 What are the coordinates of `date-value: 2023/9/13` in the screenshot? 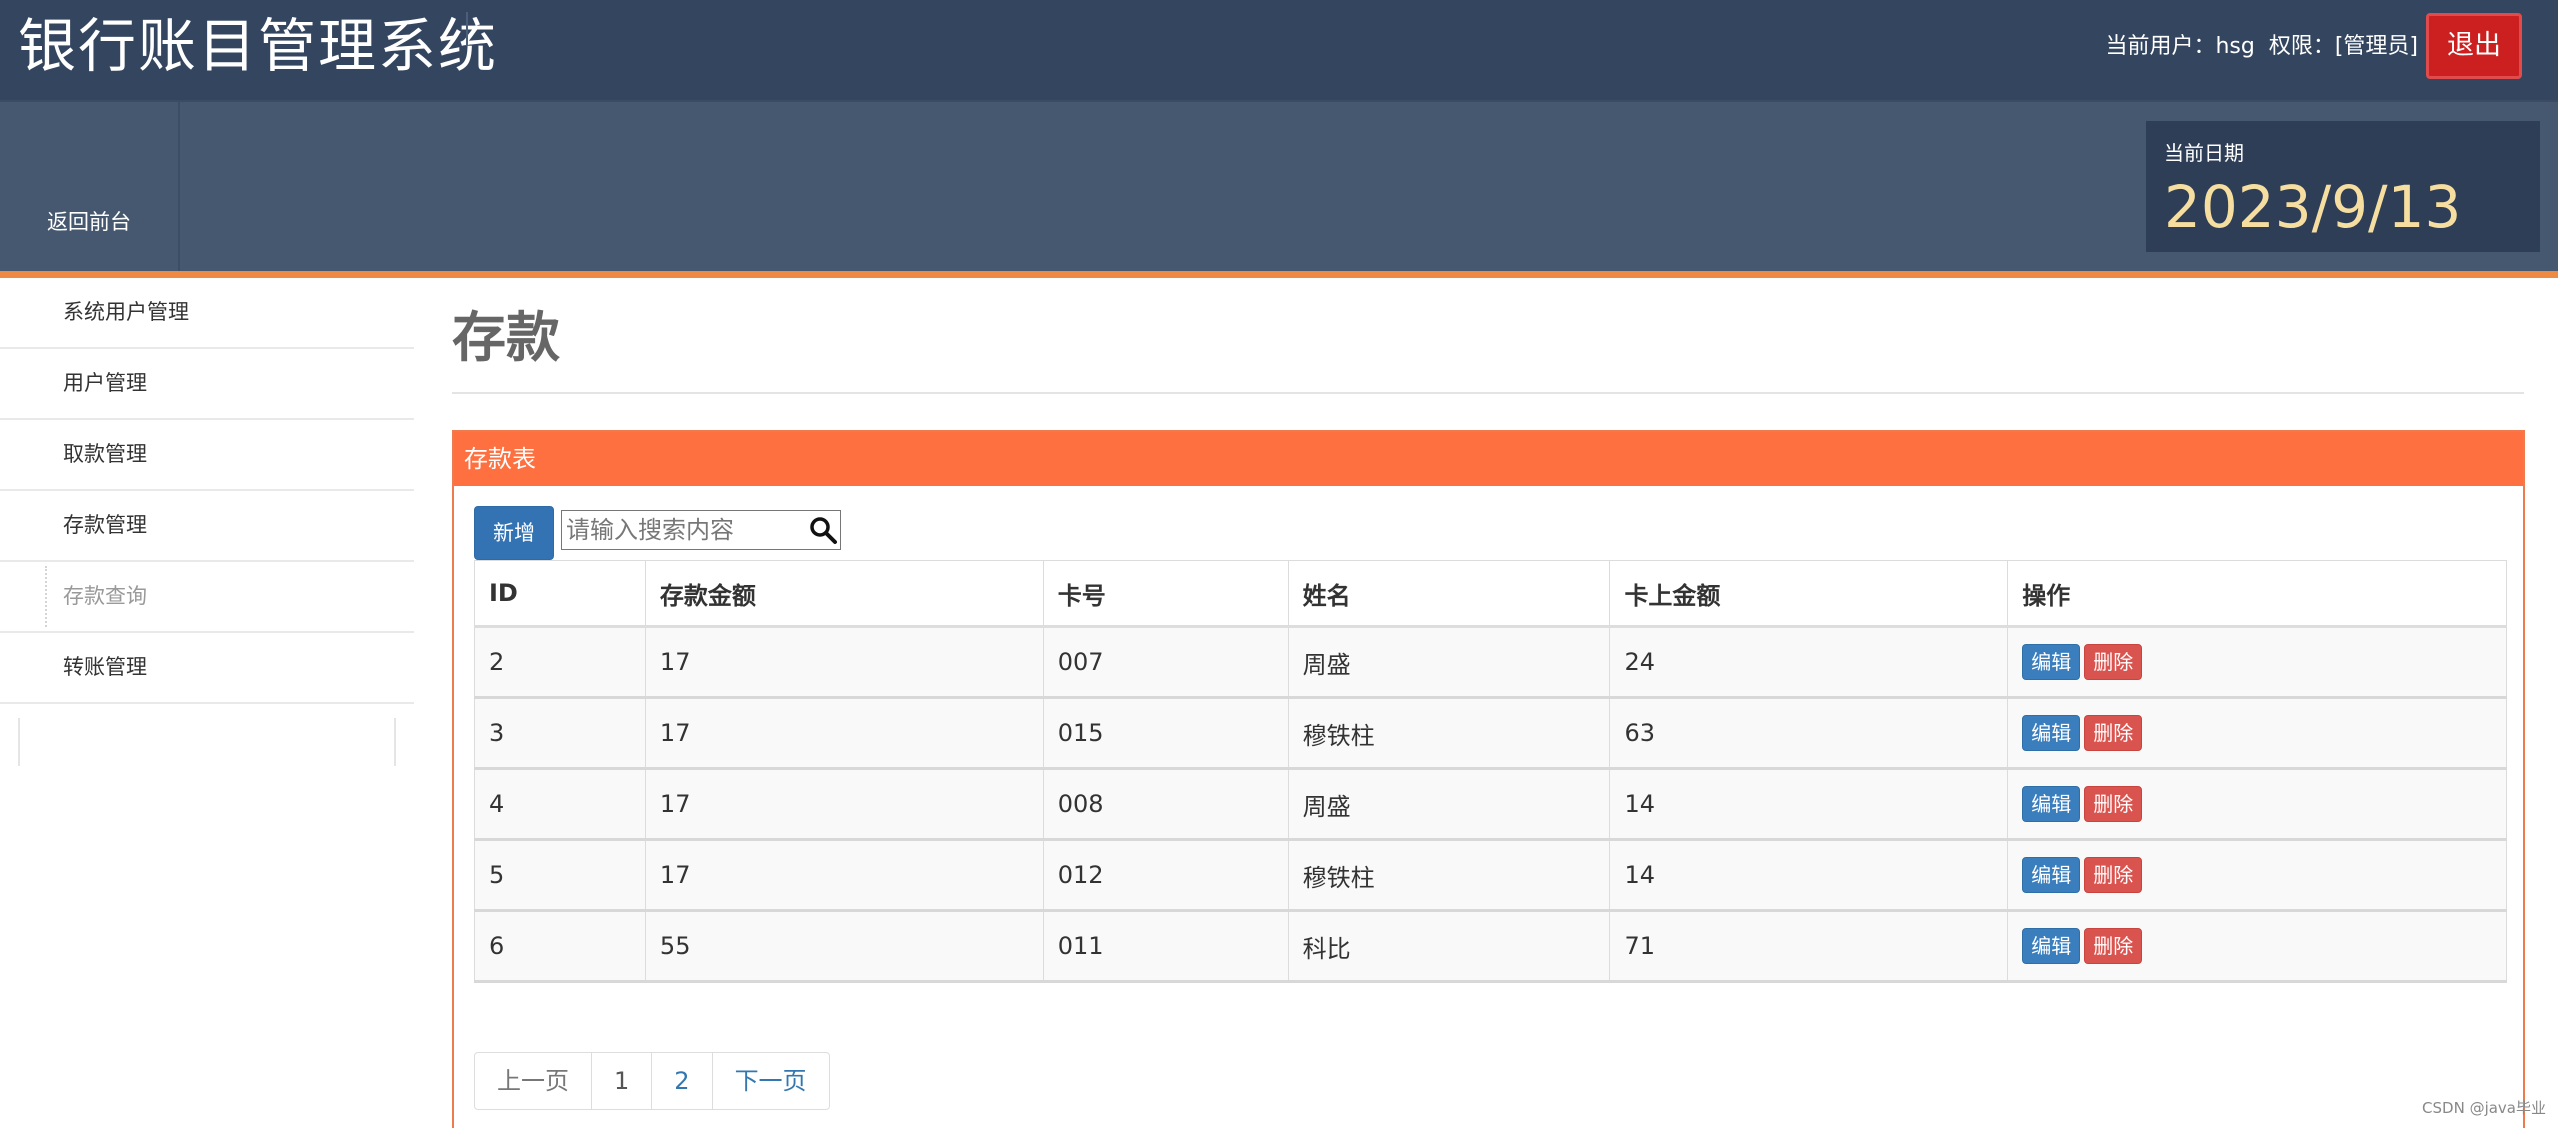 It's located at (2313, 207).